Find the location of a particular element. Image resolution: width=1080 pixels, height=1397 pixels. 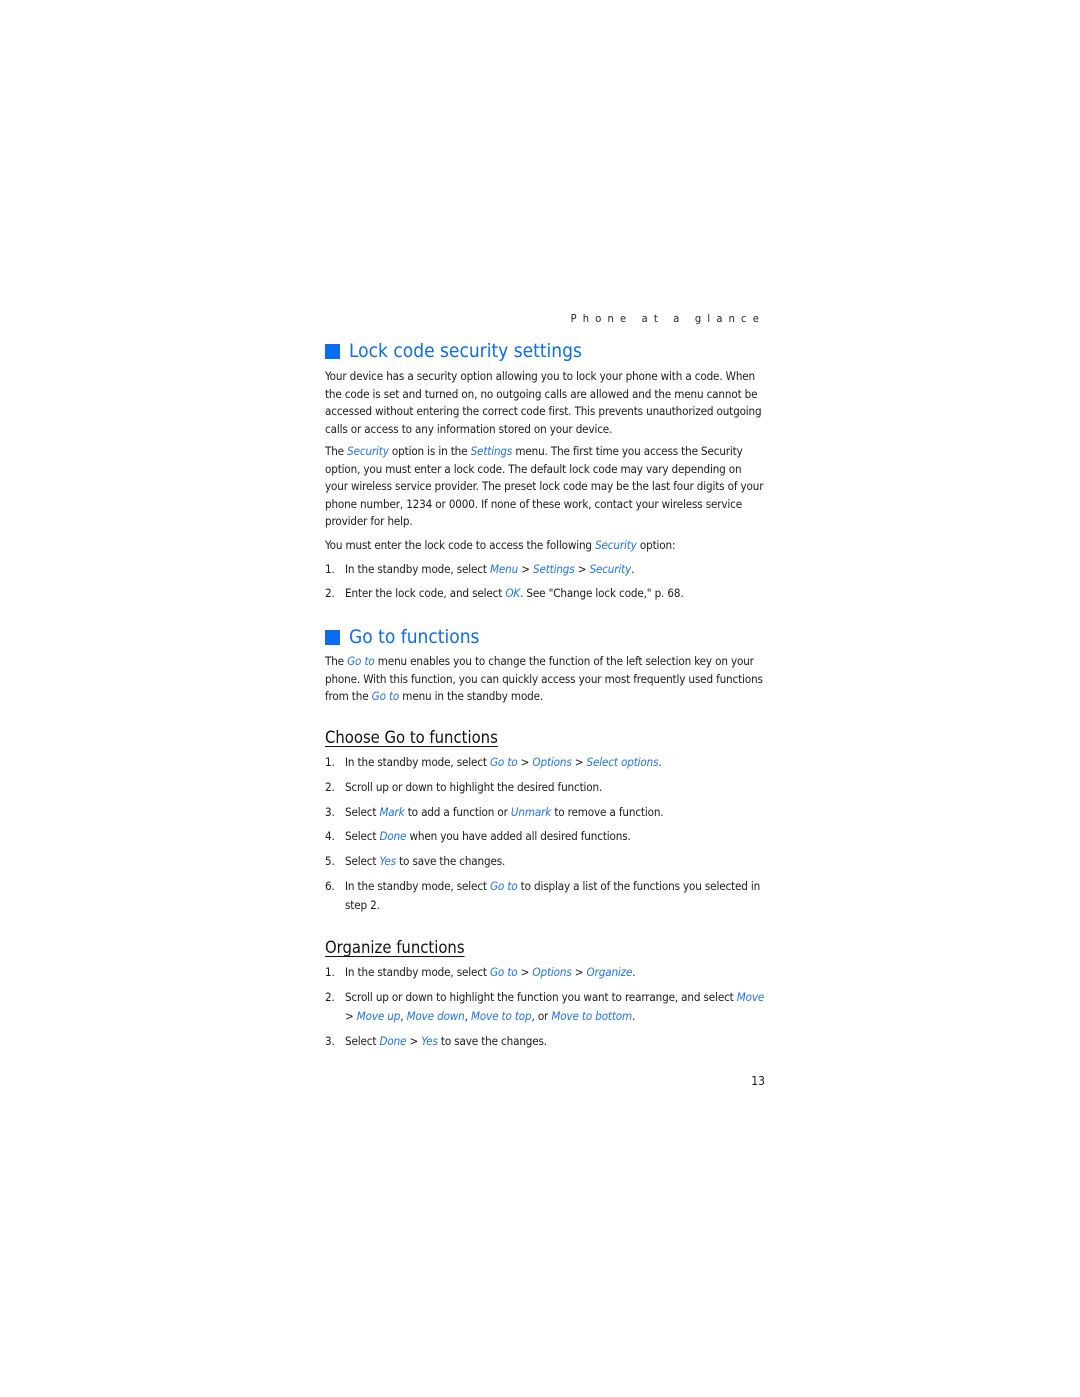

text-run: , or is located at coordinates (541, 1016).